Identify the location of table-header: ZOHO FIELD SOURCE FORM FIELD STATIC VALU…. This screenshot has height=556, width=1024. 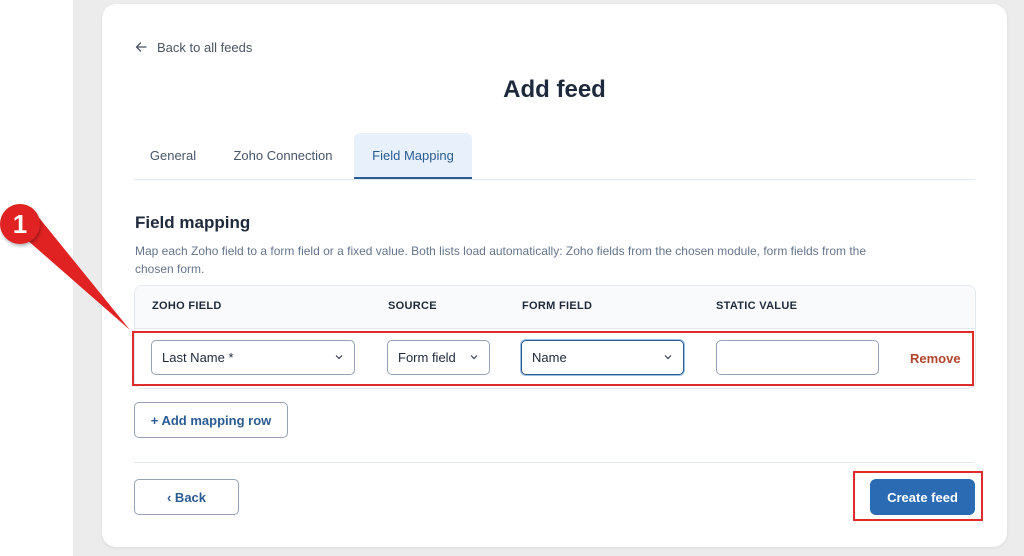
(555, 307).